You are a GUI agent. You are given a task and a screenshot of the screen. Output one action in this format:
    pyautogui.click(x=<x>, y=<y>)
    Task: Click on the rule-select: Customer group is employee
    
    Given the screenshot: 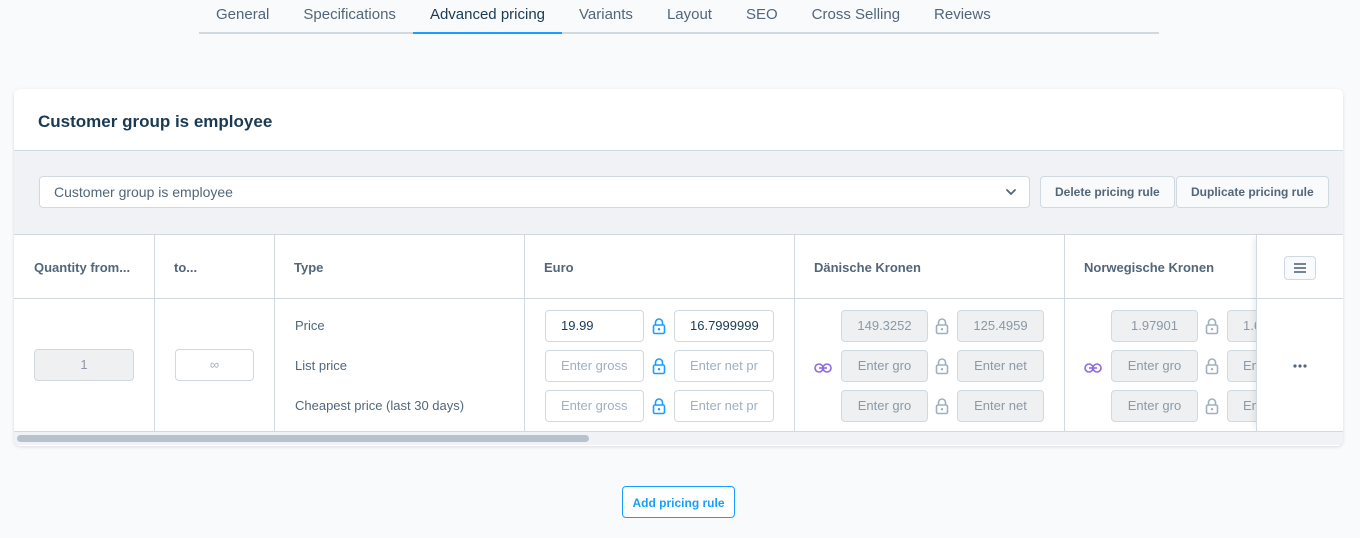 What is the action you would take?
    pyautogui.click(x=534, y=192)
    